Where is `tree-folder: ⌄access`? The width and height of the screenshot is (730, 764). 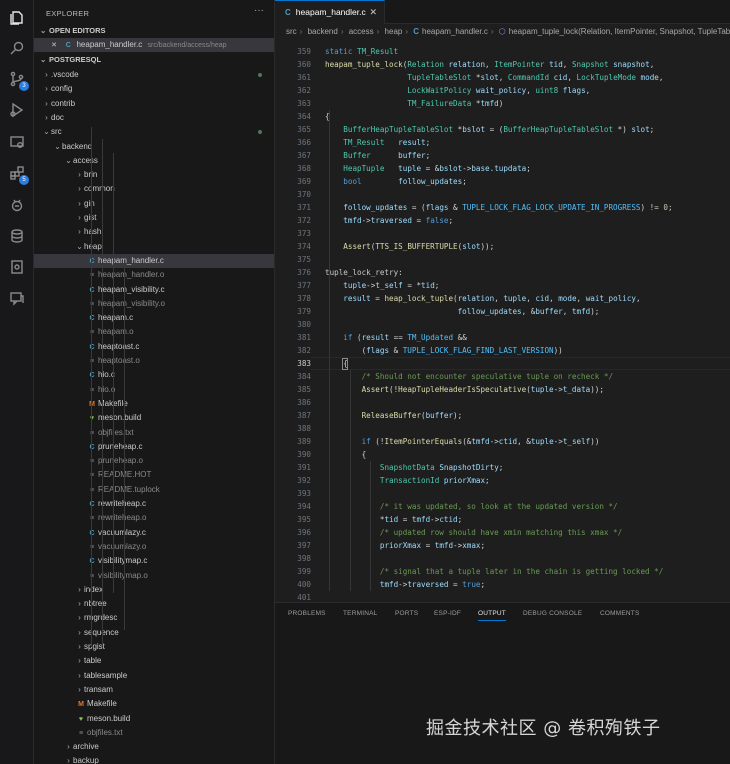 tree-folder: ⌄access is located at coordinates (154, 161).